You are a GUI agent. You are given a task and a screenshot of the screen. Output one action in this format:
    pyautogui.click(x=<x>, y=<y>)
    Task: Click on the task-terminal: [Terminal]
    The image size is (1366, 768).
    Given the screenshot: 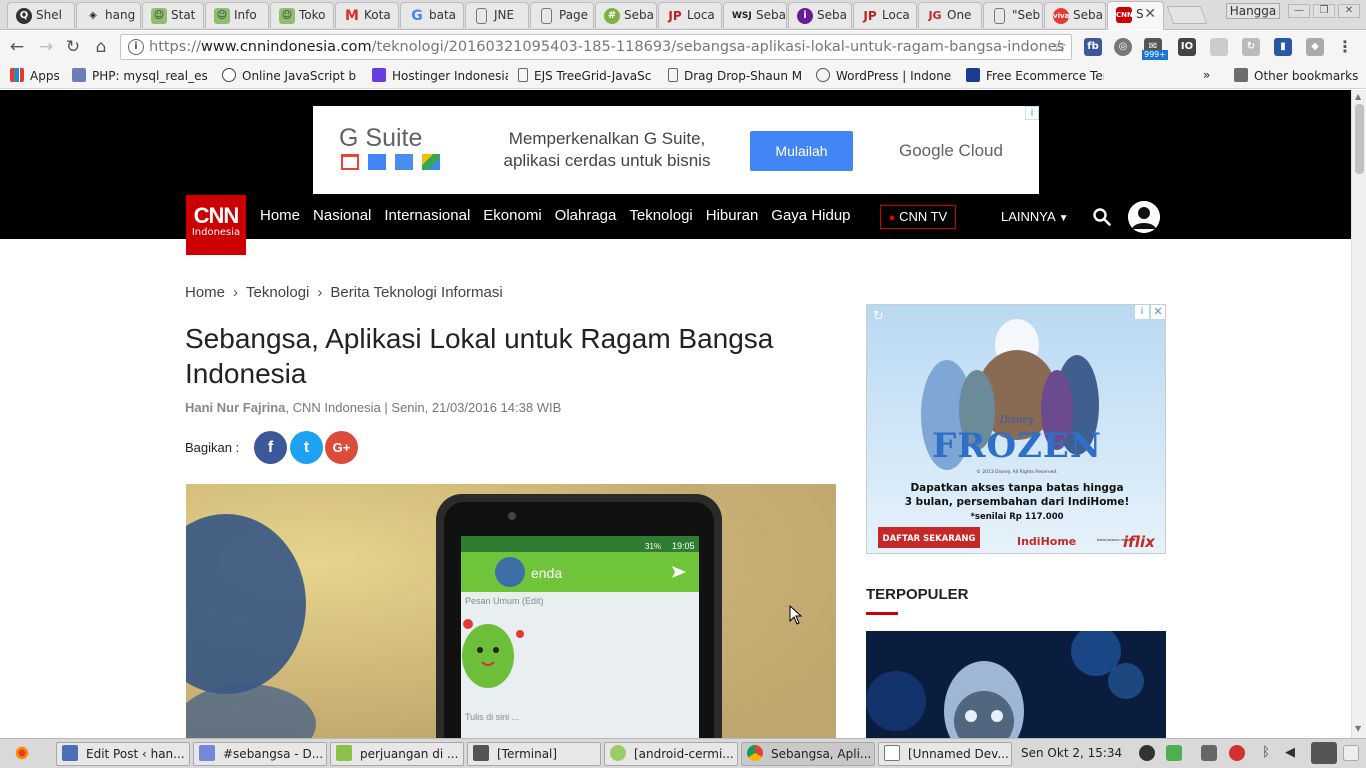 What is the action you would take?
    pyautogui.click(x=534, y=754)
    